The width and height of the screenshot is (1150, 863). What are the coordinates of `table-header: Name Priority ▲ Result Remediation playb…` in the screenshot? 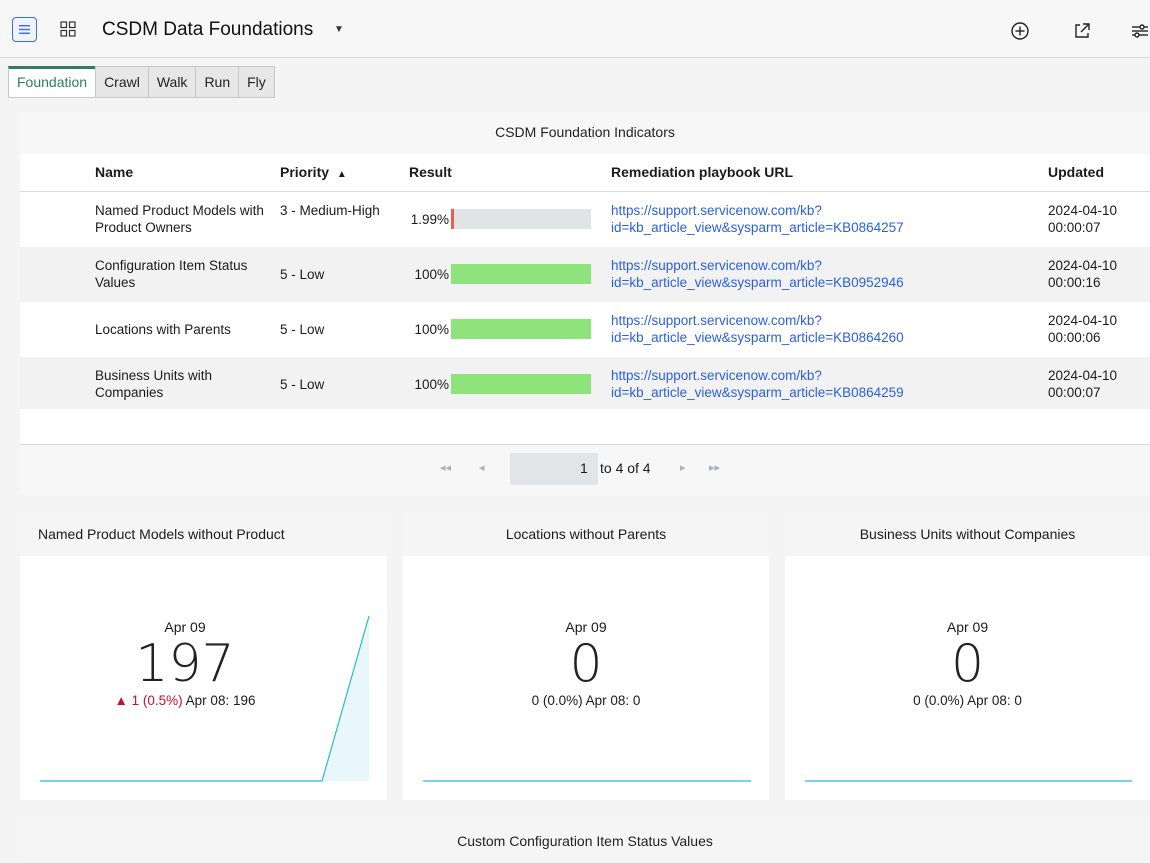 It's located at (585, 173).